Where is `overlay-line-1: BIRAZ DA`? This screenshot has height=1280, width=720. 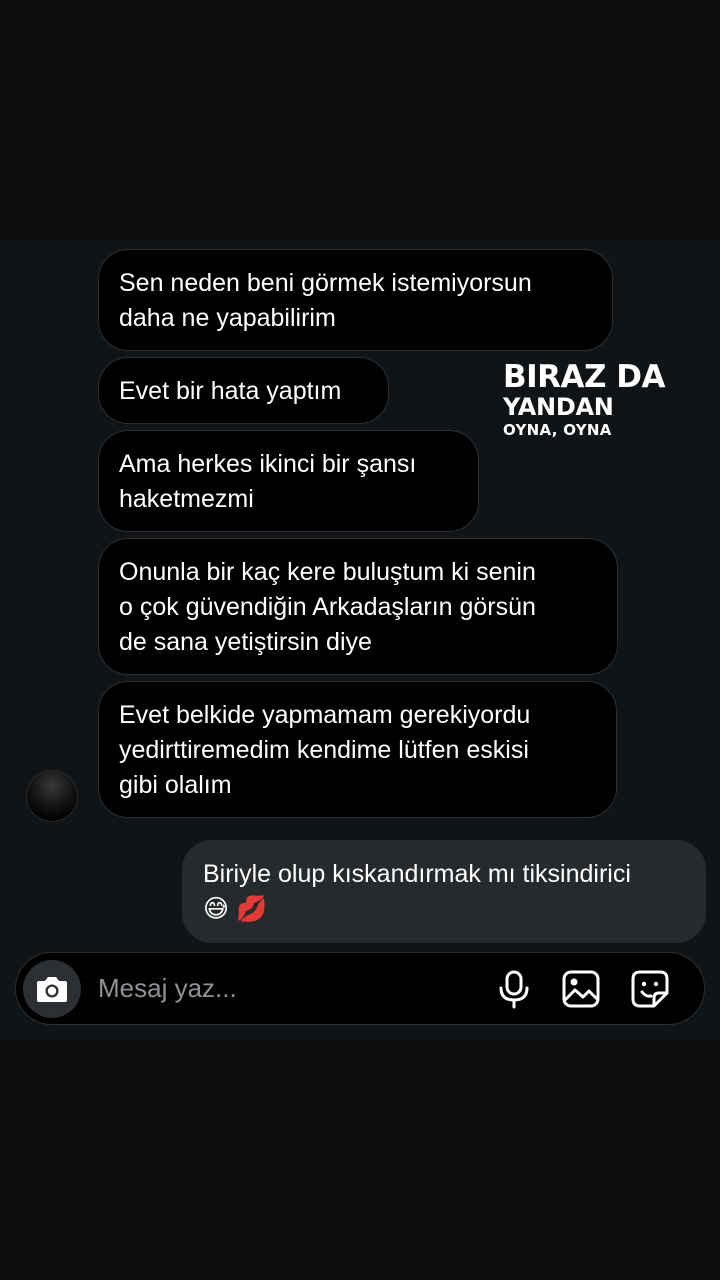
overlay-line-1: BIRAZ DA is located at coordinates (584, 377).